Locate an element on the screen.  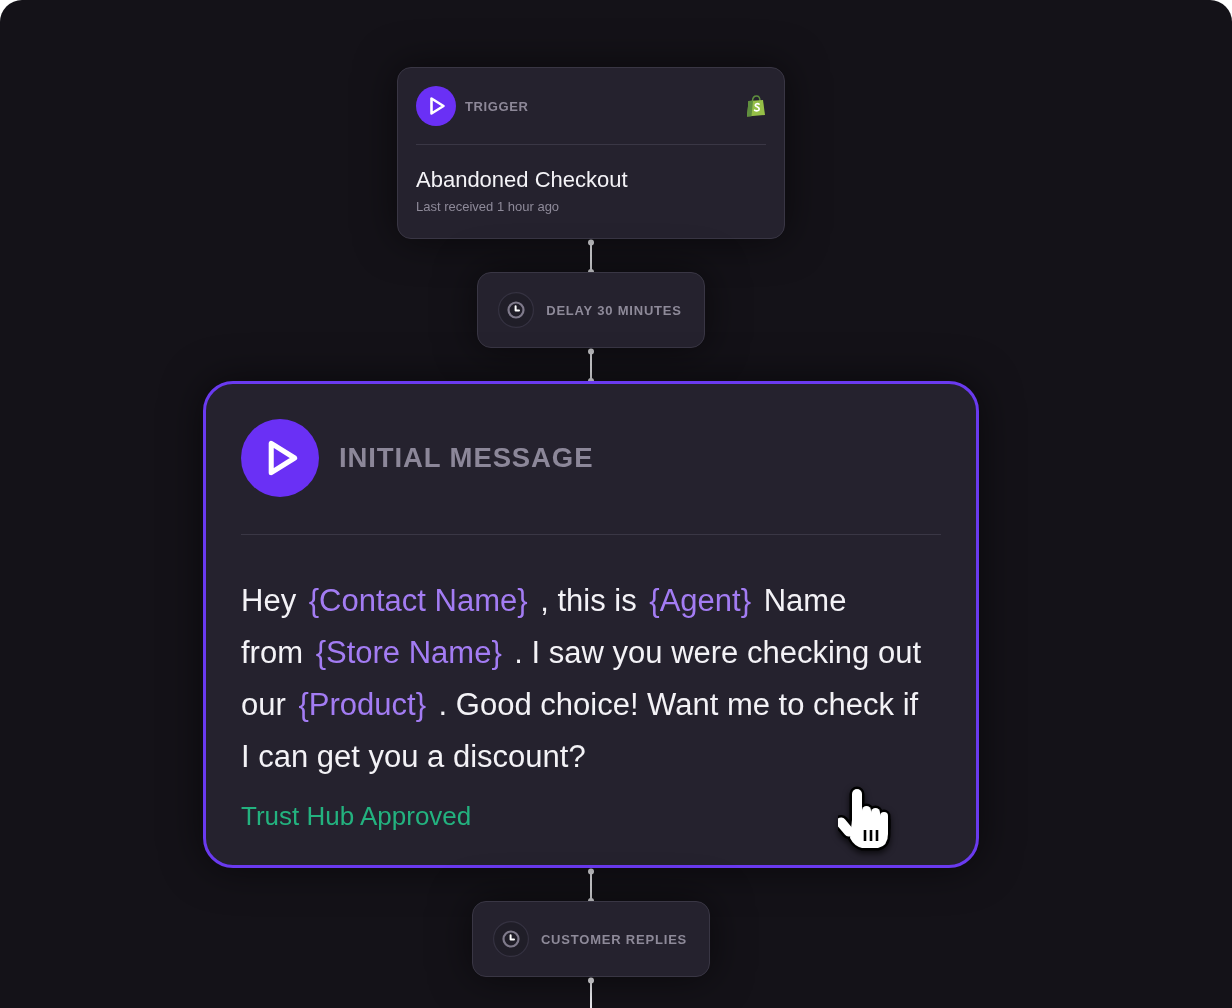
step-card: DELAY 30 MINUTES is located at coordinates (591, 310).